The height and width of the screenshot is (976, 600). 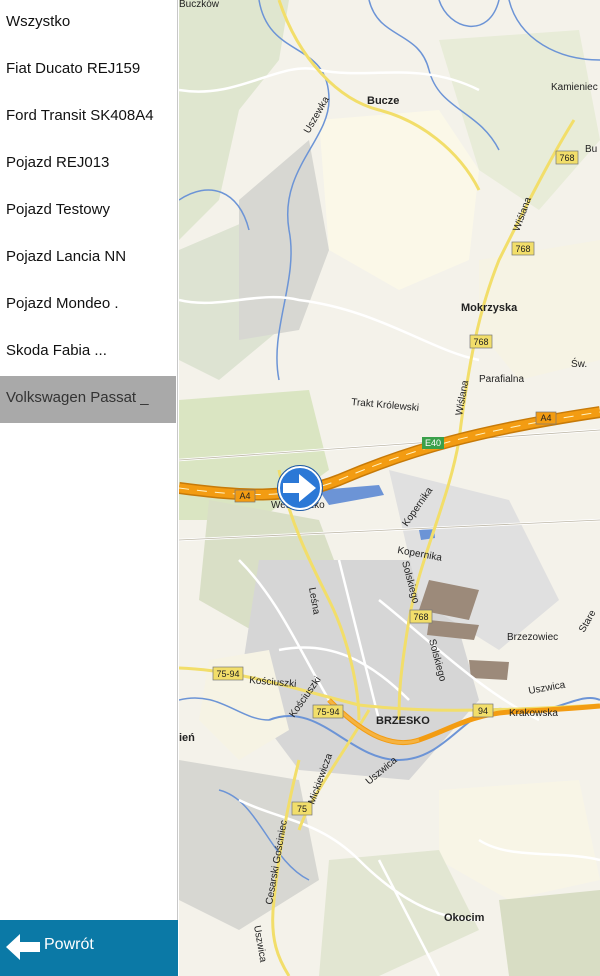 I want to click on place-label: Okocim, so click(x=464, y=918).